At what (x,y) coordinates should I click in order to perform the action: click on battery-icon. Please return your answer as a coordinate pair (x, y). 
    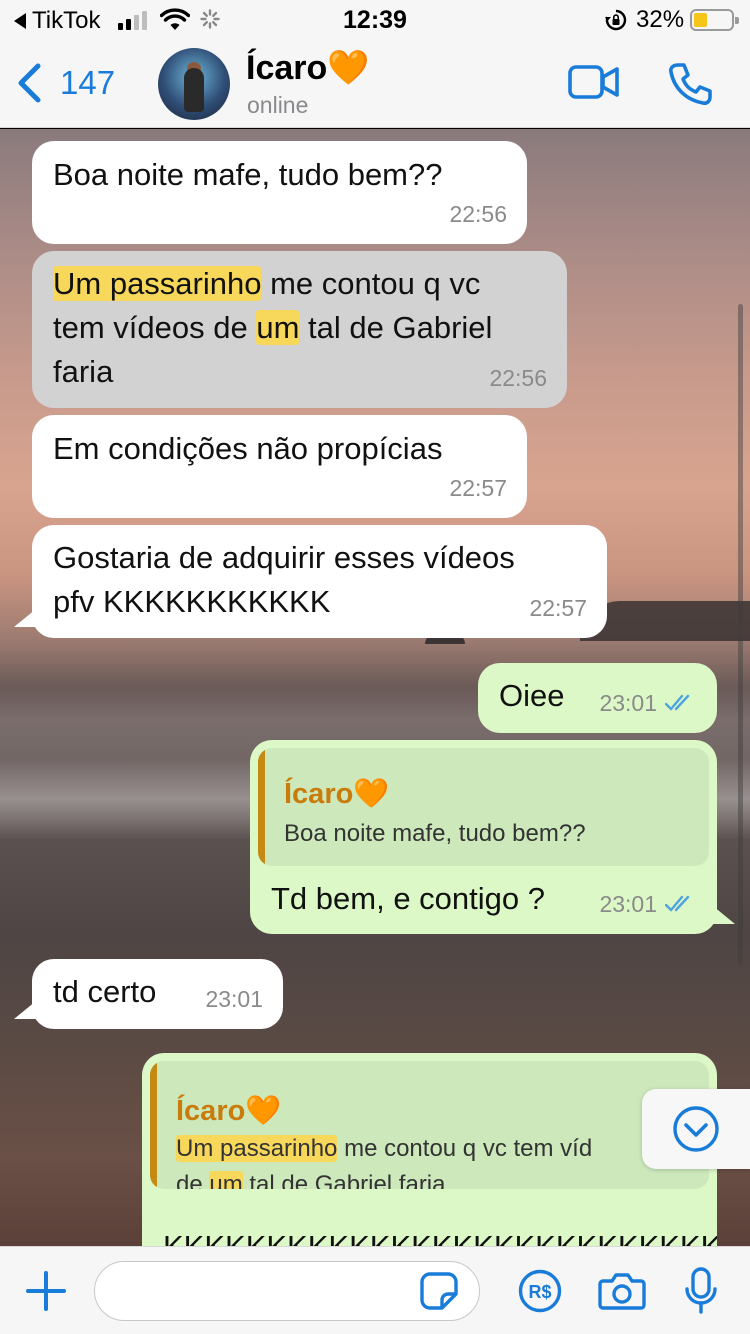
    Looking at the image, I should click on (714, 20).